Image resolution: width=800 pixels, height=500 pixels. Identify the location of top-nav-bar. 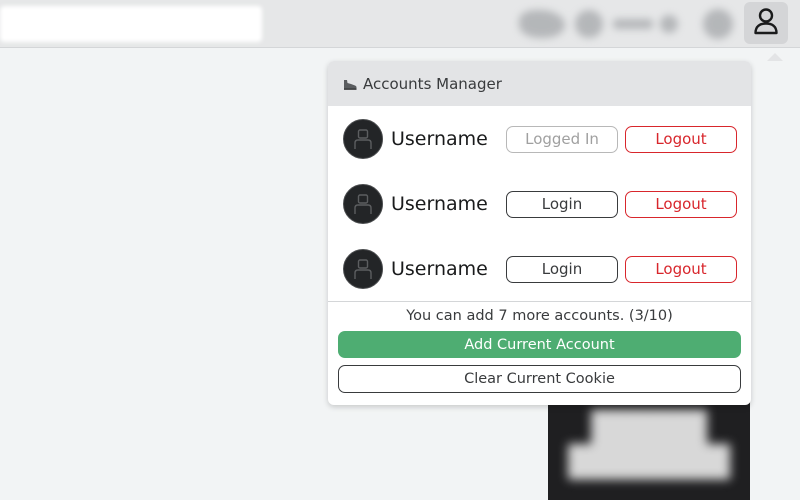
(400, 24).